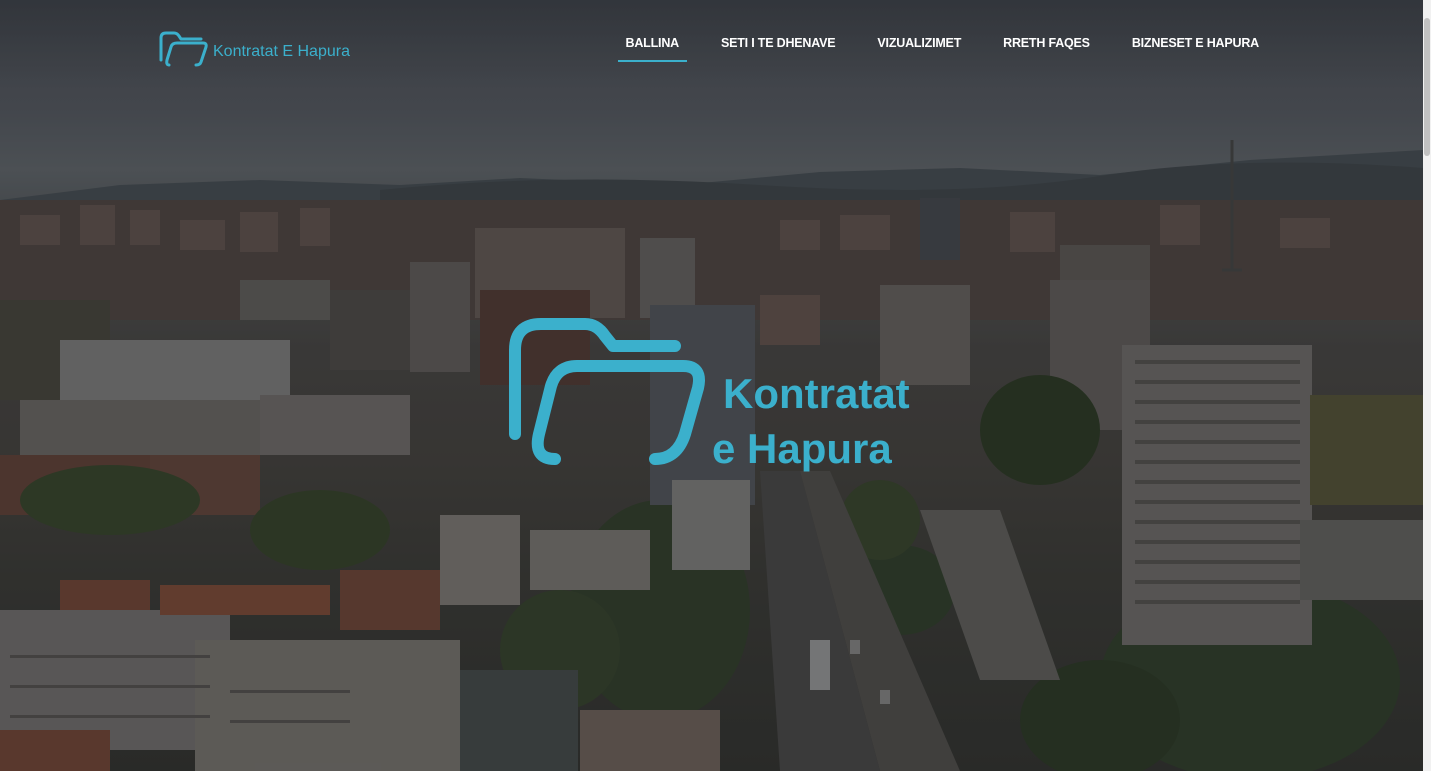 The image size is (1431, 771). What do you see at coordinates (1195, 49) in the screenshot?
I see `nav-item-bizneset-e-hapura: BIZNESET E HAPURA` at bounding box center [1195, 49].